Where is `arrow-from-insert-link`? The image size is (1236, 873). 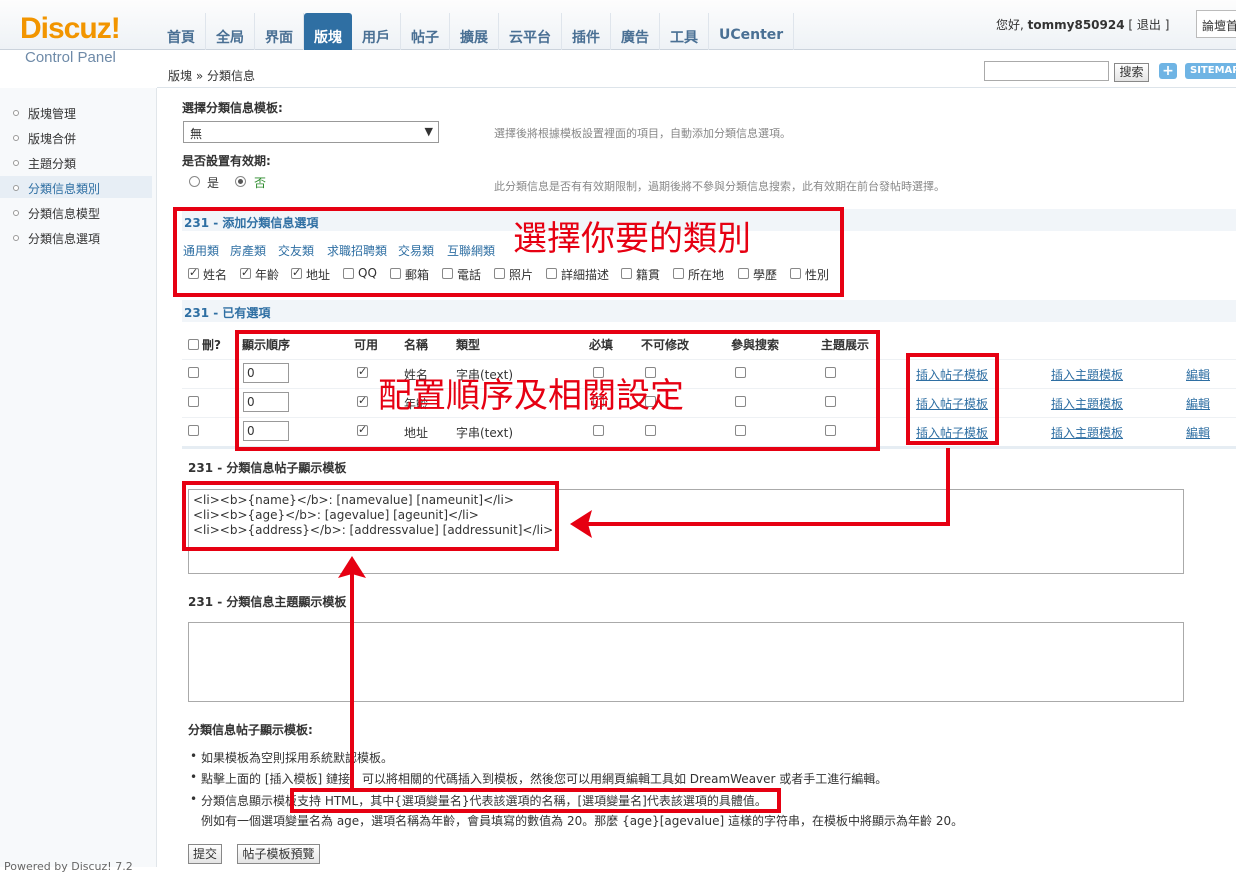
arrow-from-insert-link is located at coordinates (766, 487).